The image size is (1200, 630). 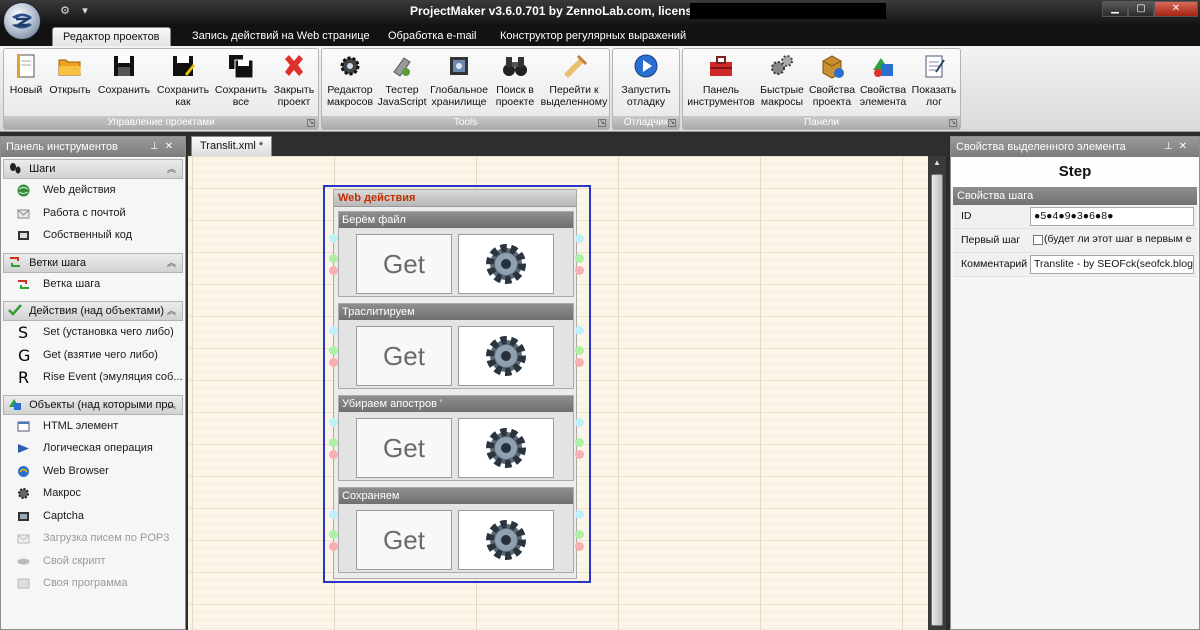 I want to click on step-block: Берём файл Get, so click(x=456, y=254).